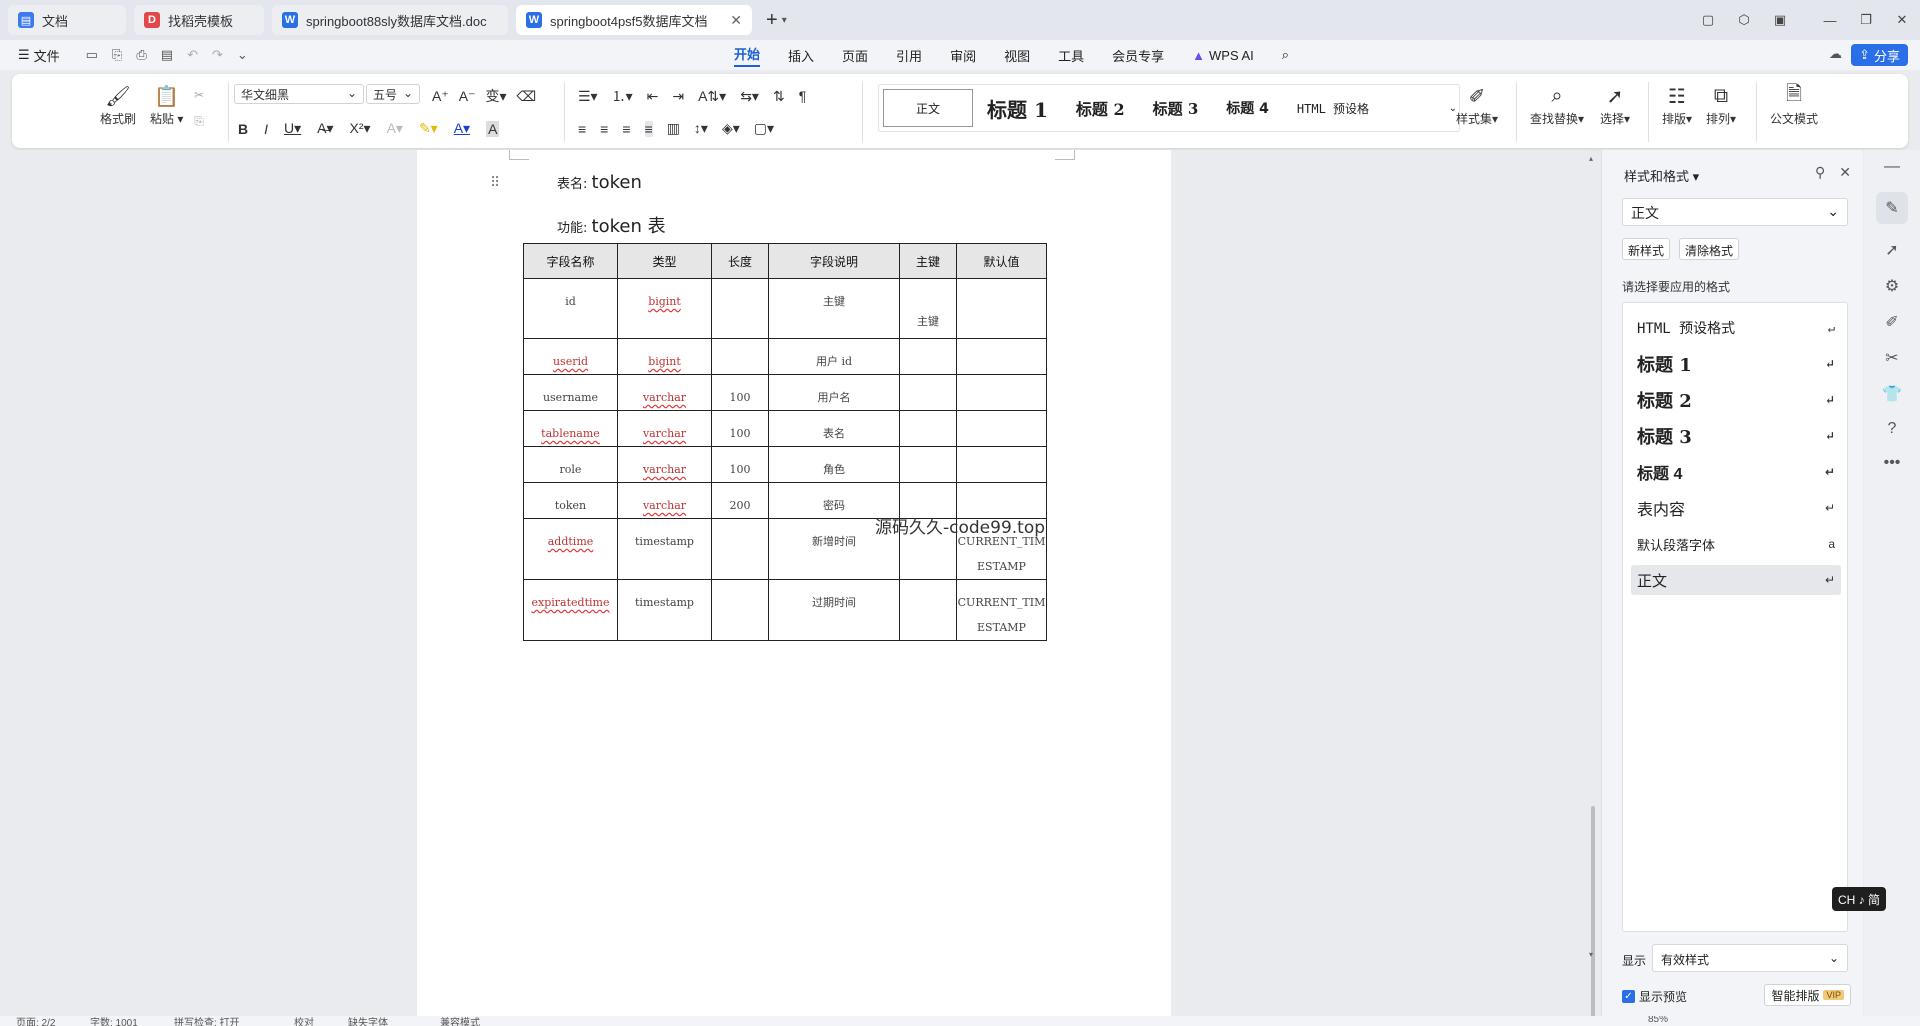 The width and height of the screenshot is (1920, 1026). Describe the element at coordinates (192, 55) in the screenshot. I see `undo-icon: ↶` at that location.